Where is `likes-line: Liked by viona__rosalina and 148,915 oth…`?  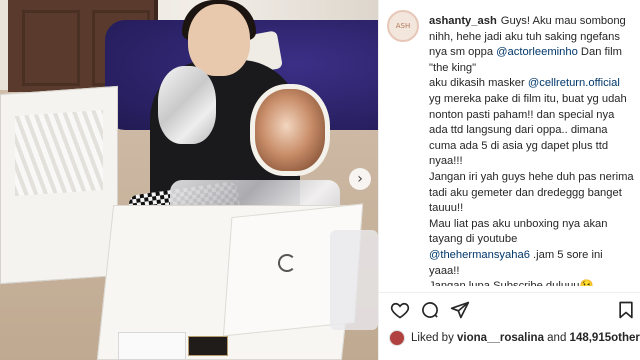
likes-line: Liked by viona__rosalina and 148,915 oth… is located at coordinates (514, 338).